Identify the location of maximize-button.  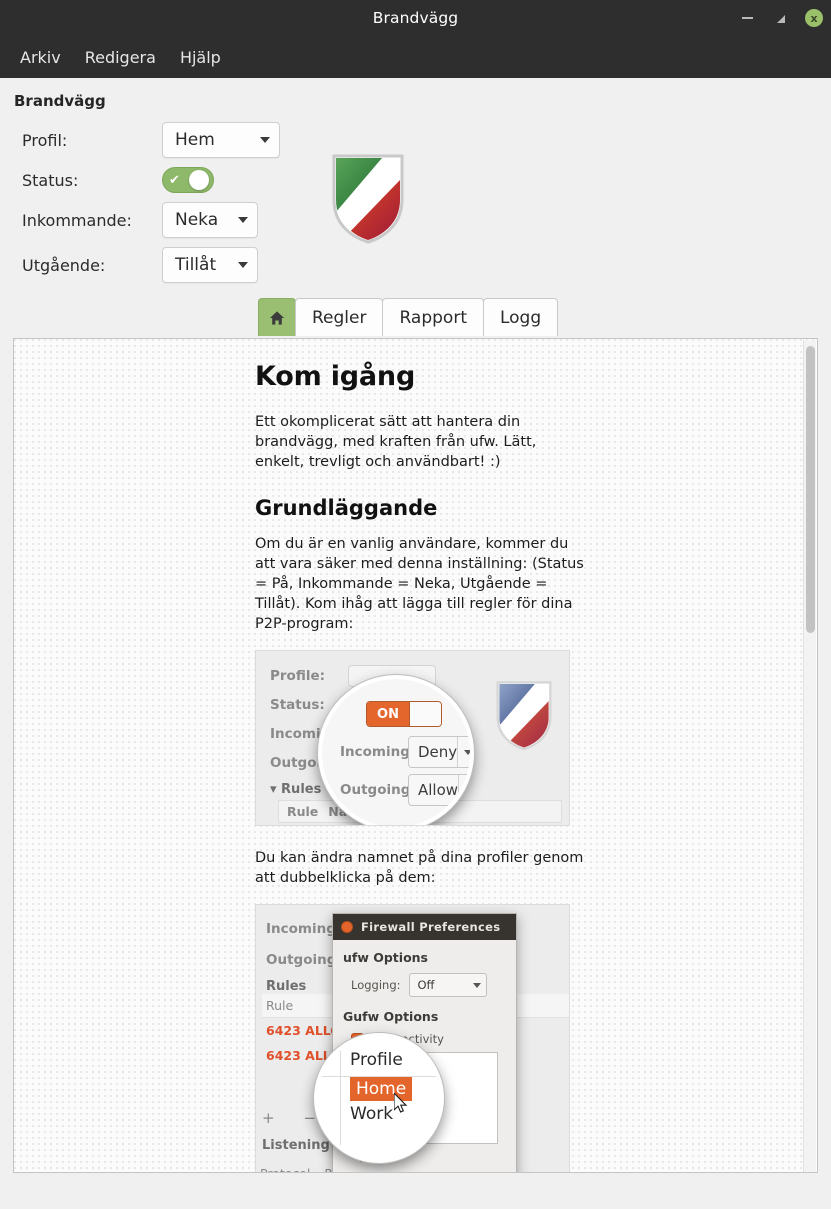
(781, 18).